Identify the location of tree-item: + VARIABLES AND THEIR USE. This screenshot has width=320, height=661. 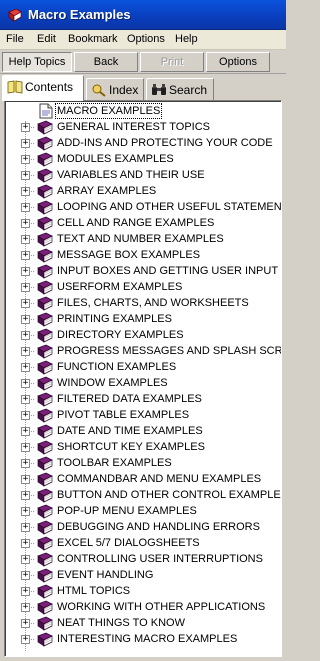
(143, 175).